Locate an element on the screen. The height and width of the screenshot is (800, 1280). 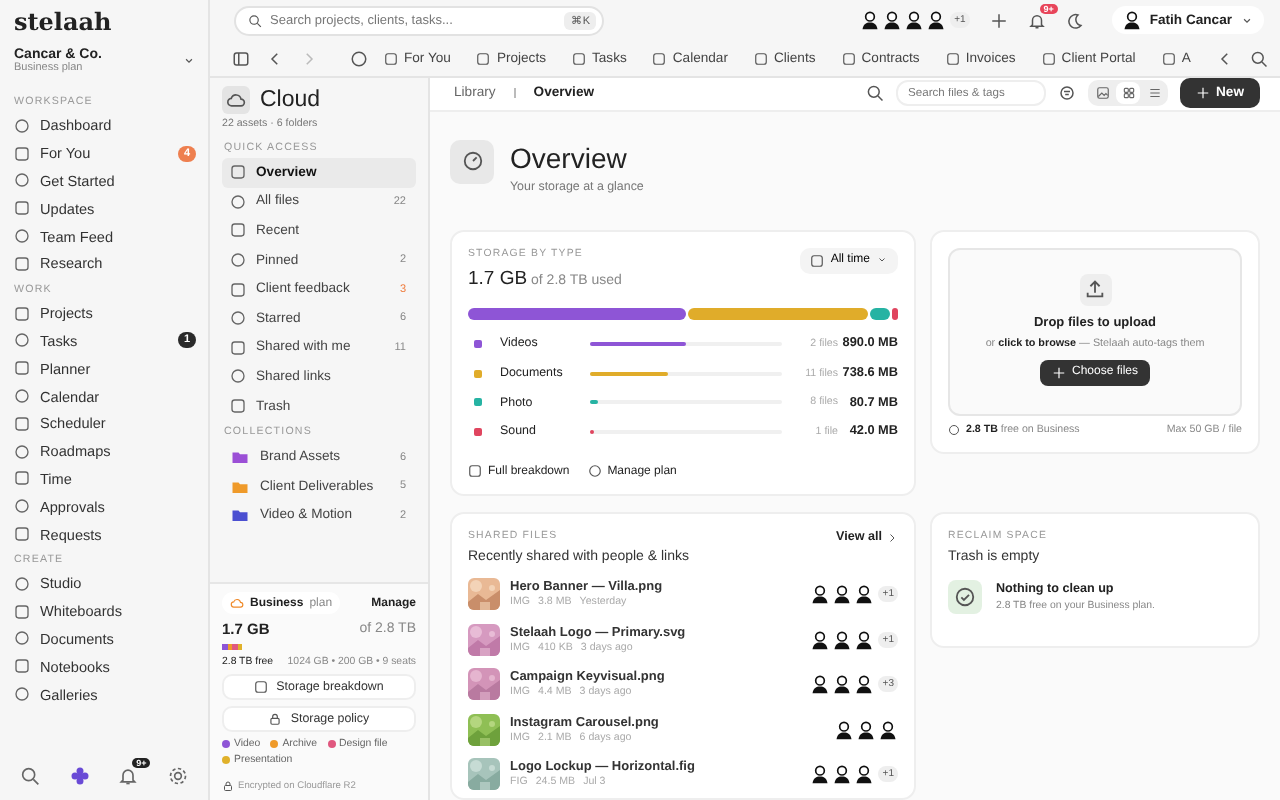
page-title: Overview is located at coordinates (569, 157).